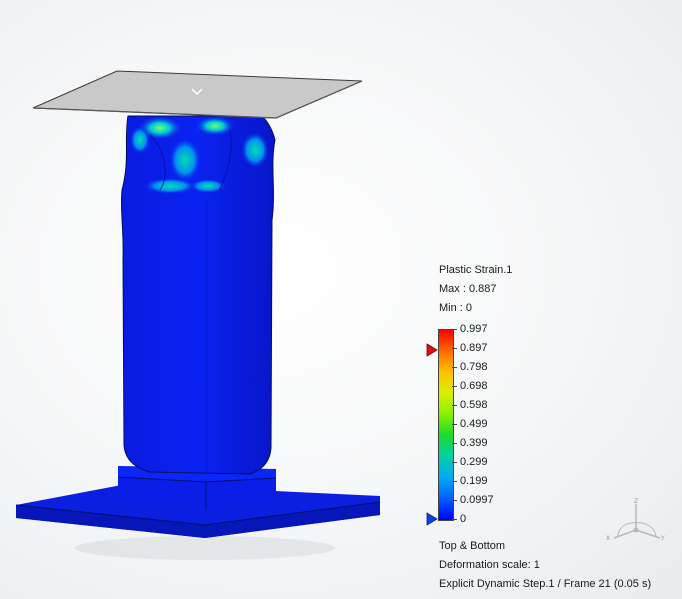 The width and height of the screenshot is (682, 599). What do you see at coordinates (477, 500) in the screenshot?
I see `legend-tick-label: 0.0997` at bounding box center [477, 500].